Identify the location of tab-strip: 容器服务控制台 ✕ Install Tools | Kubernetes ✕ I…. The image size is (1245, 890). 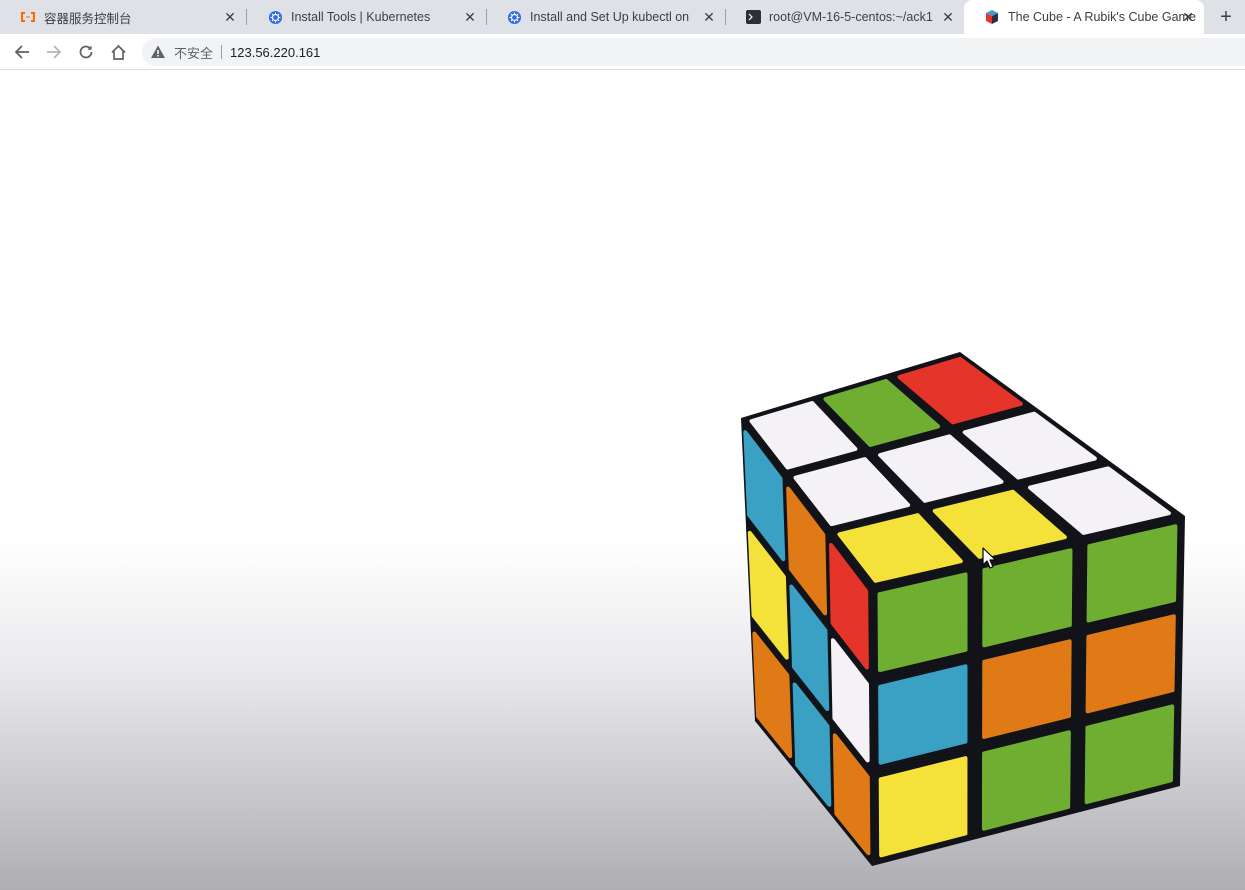
(622, 17).